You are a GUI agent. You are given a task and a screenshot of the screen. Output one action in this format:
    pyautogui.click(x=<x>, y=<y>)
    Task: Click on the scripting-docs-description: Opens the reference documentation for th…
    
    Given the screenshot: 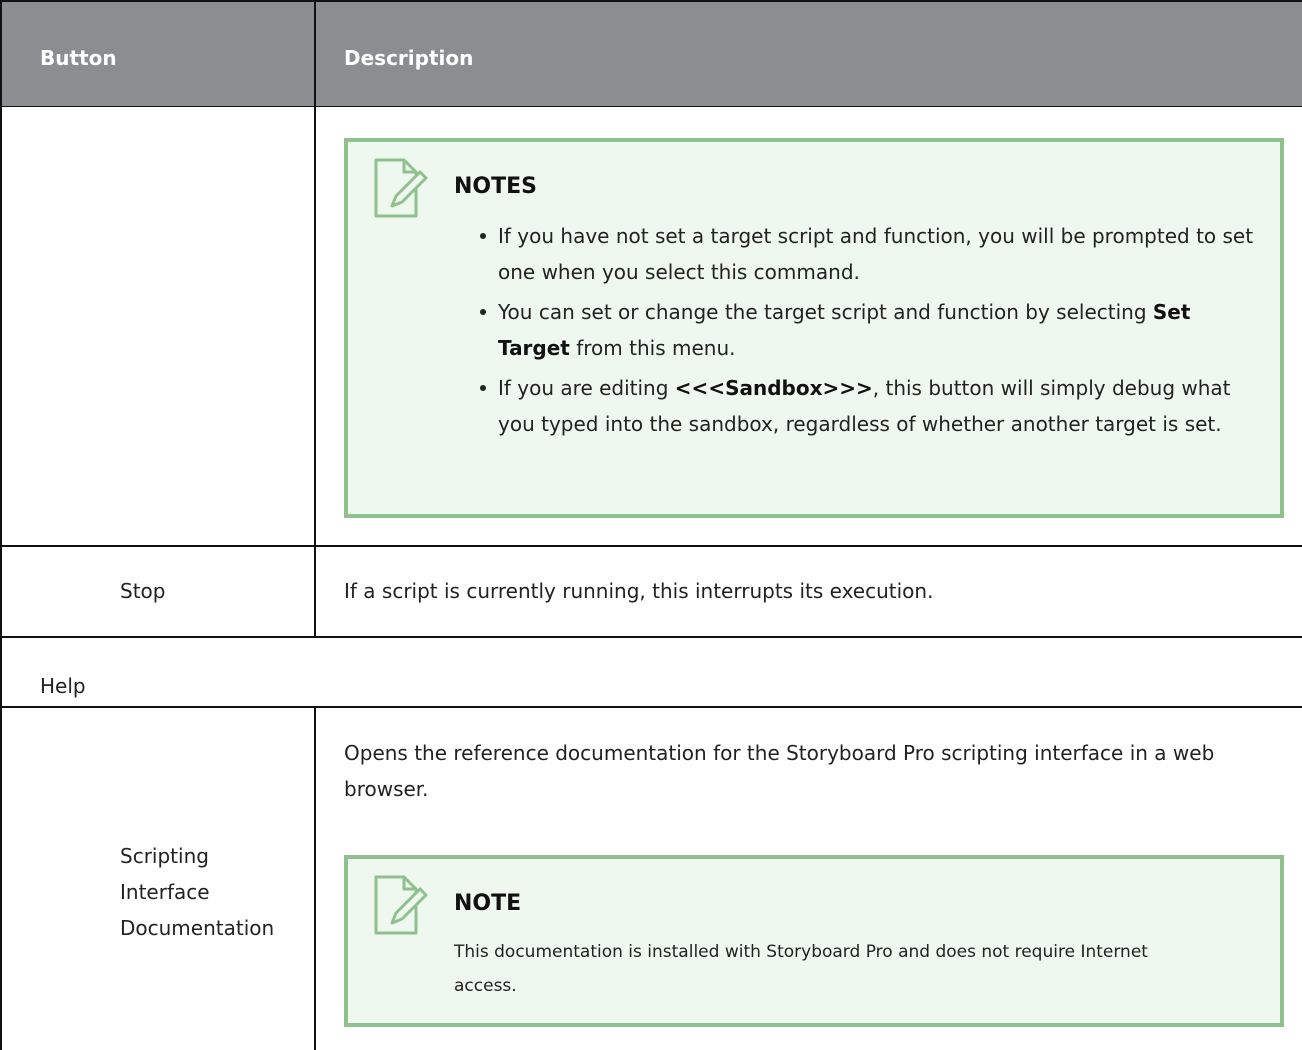 What is the action you would take?
    pyautogui.click(x=779, y=771)
    